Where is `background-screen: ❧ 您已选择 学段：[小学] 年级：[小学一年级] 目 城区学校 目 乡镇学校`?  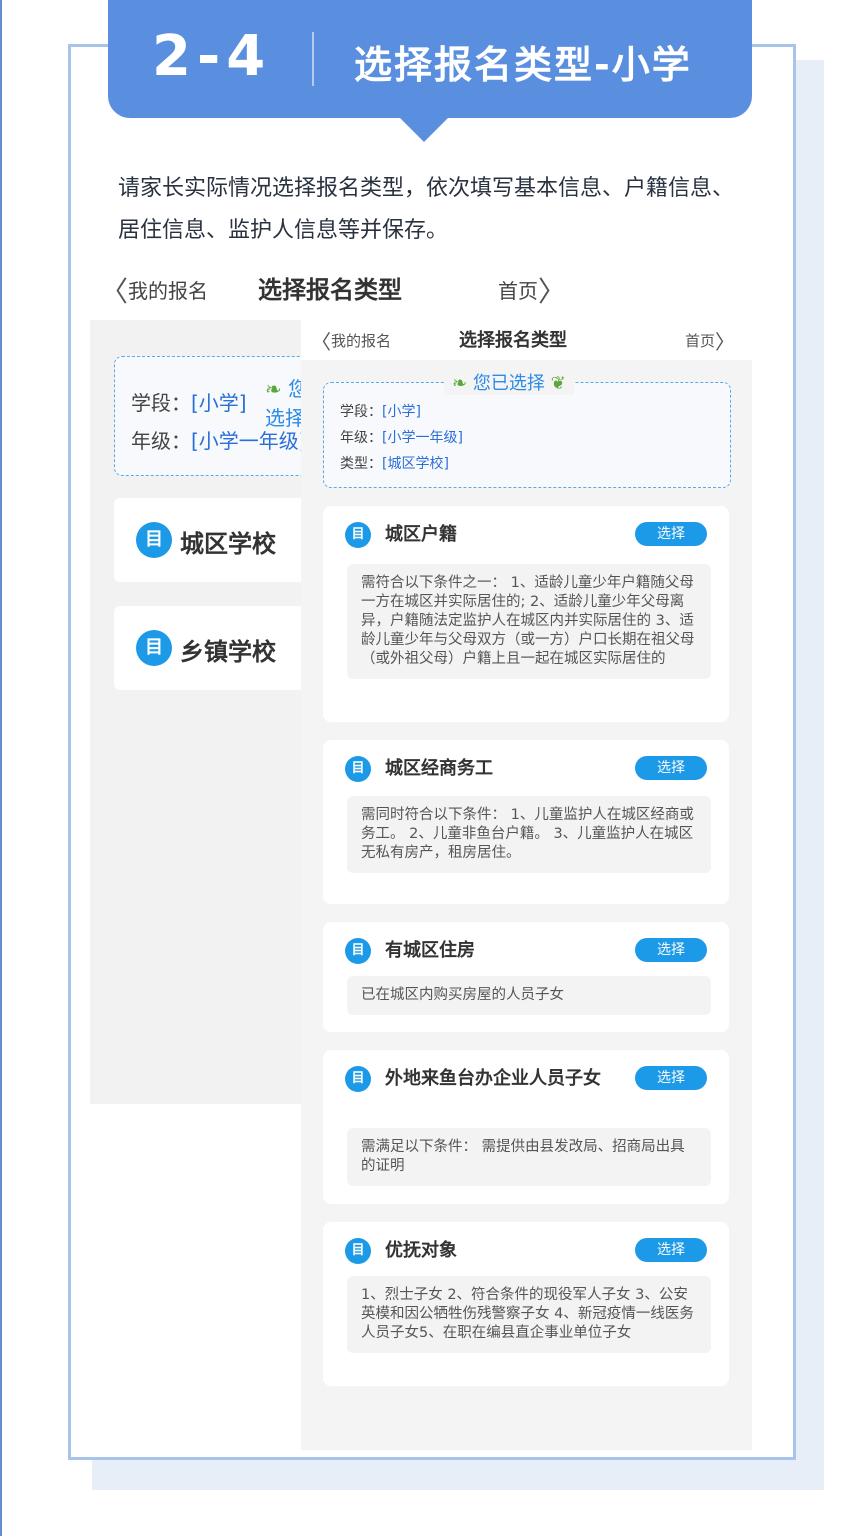
background-screen: ❧ 您已选择 学段：[小学] 年级：[小学一年级] 目 城区学校 目 乡镇学校 is located at coordinates (197, 712).